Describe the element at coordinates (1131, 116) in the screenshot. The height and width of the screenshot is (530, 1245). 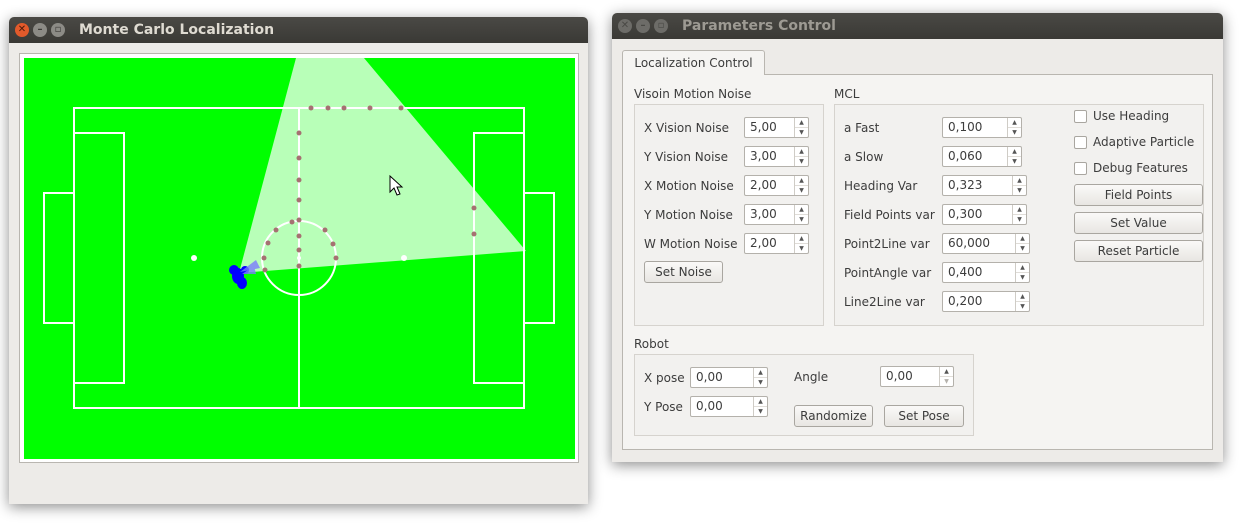
I see `use-heading-label: Use Heading` at that location.